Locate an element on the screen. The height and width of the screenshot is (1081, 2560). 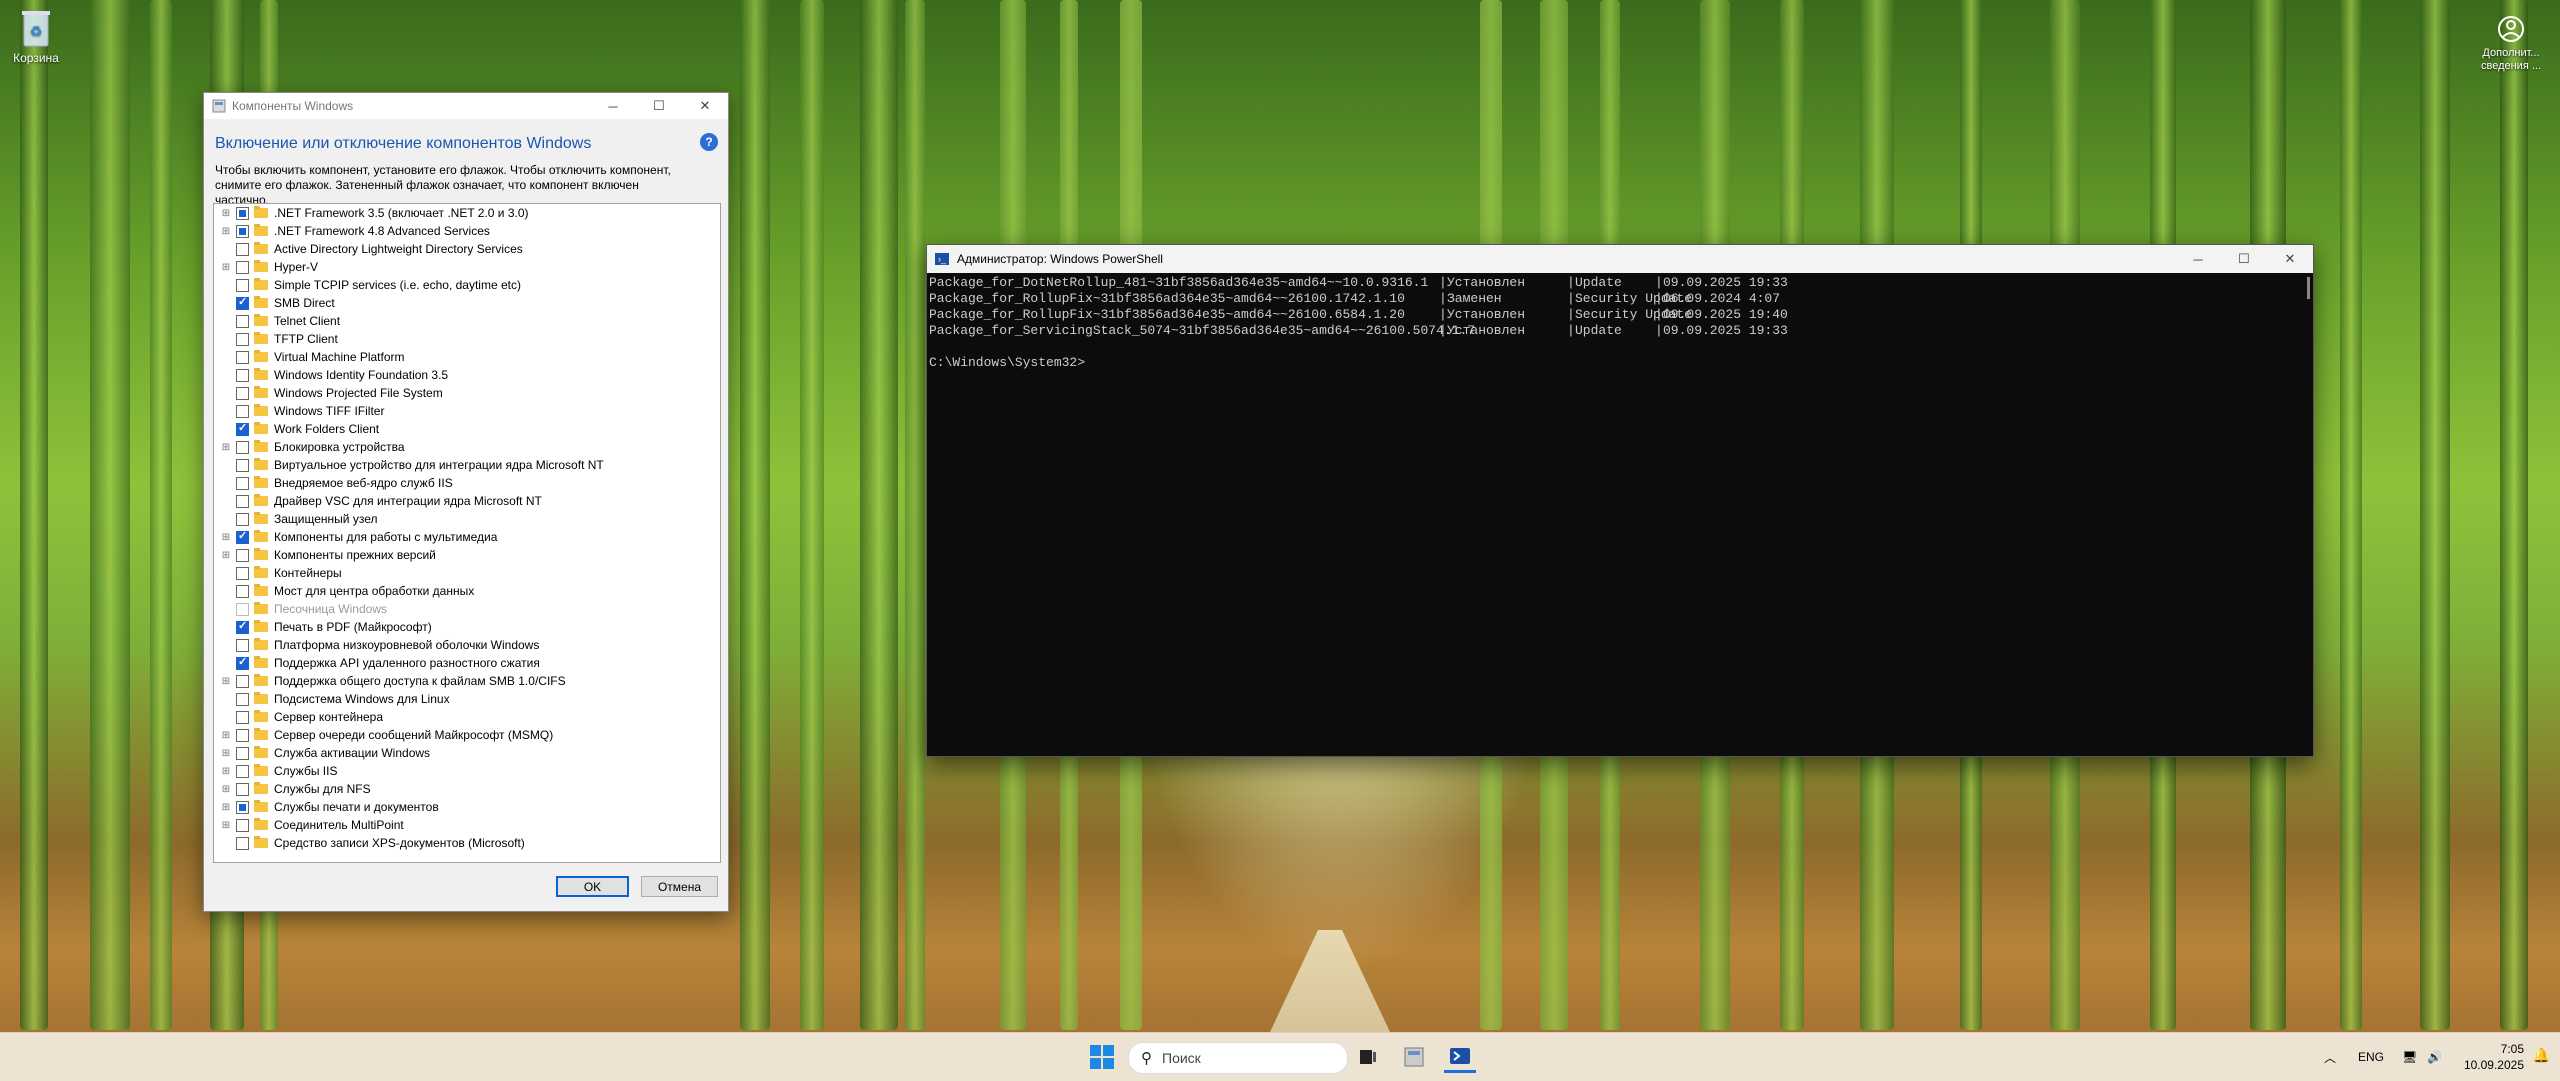
volume-icon: 🔊 is located at coordinates (2434, 1057).